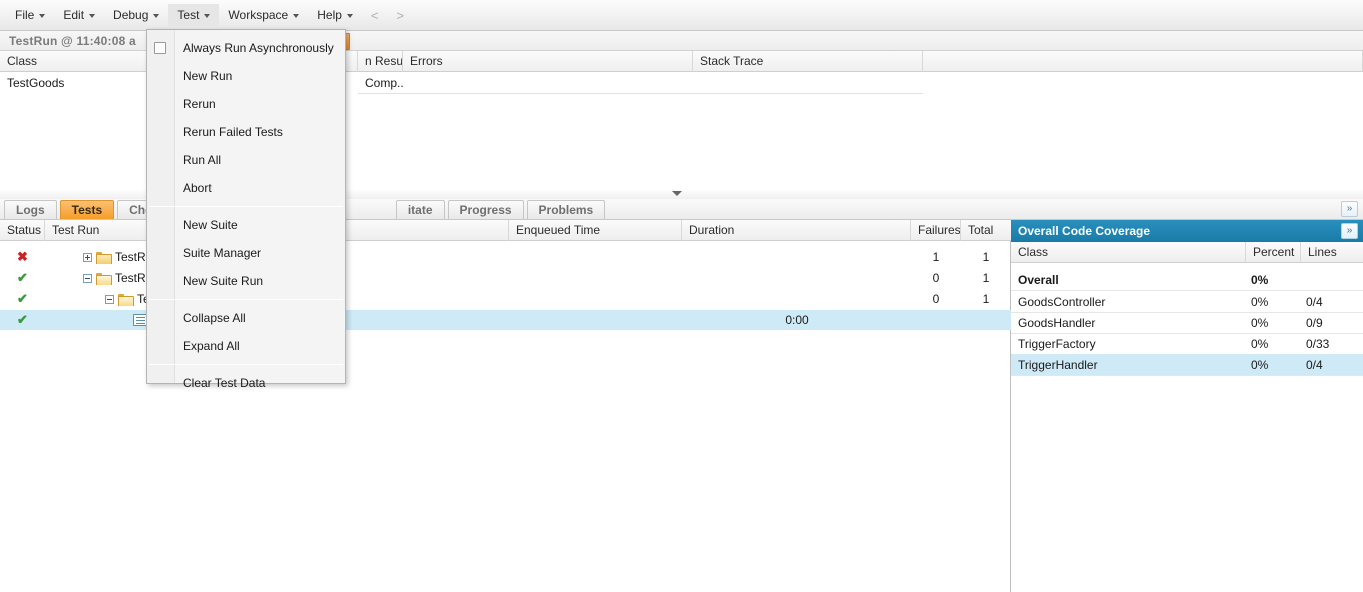 The image size is (1363, 592). Describe the element at coordinates (222, 253) in the screenshot. I see `menu-item-label: Suite Manager` at that location.